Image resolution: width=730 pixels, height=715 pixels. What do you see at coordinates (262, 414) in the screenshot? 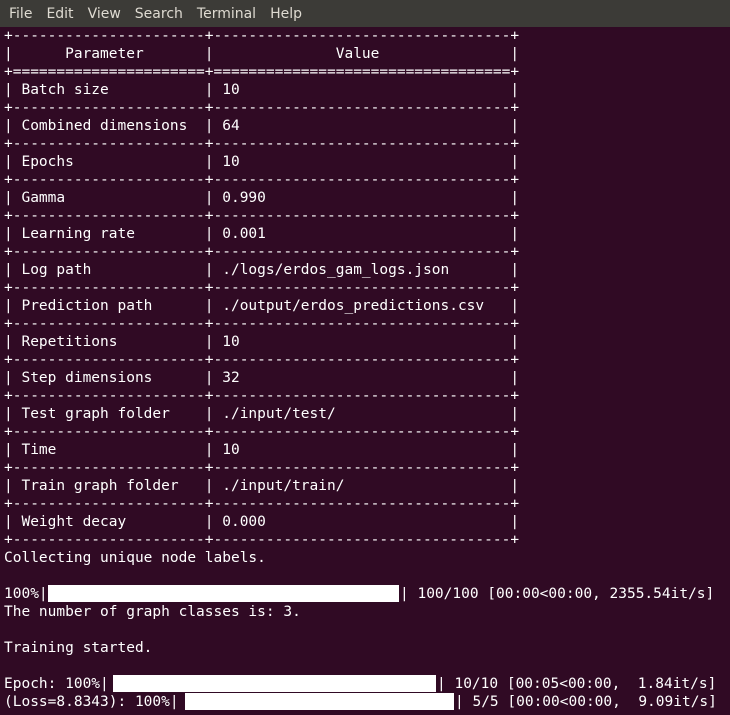
I see `table-row: | Test graph folder | ./input/test/ |` at bounding box center [262, 414].